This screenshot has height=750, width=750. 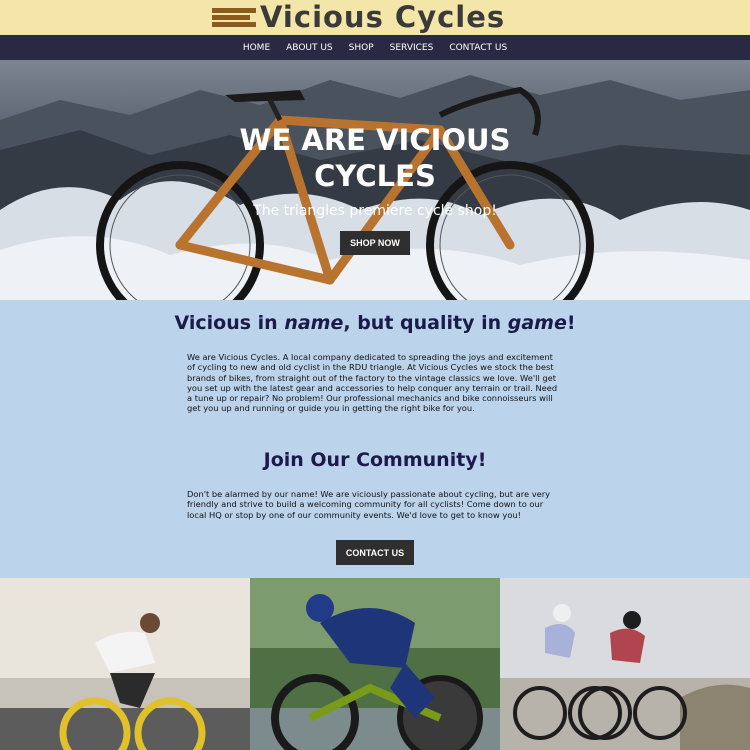 I want to click on about-heading-part-2: , but quality in, so click(x=425, y=323).